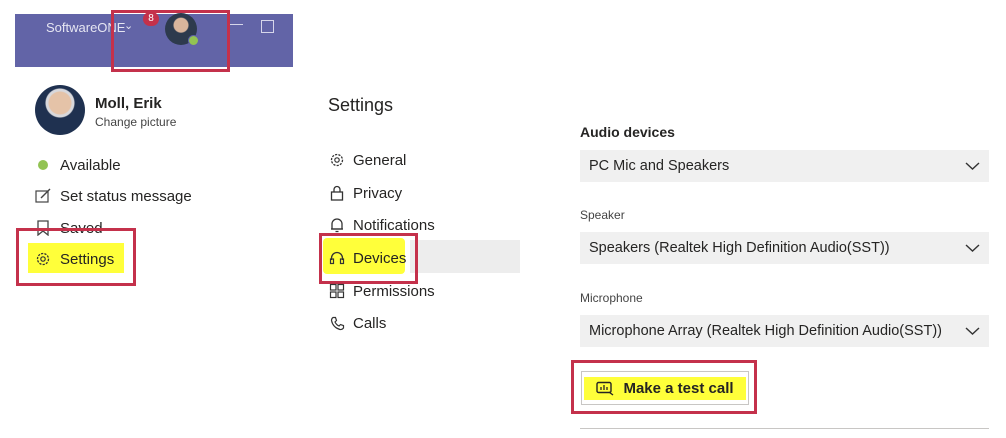 The width and height of the screenshot is (1006, 438). I want to click on minimize-icon, so click(236, 24).